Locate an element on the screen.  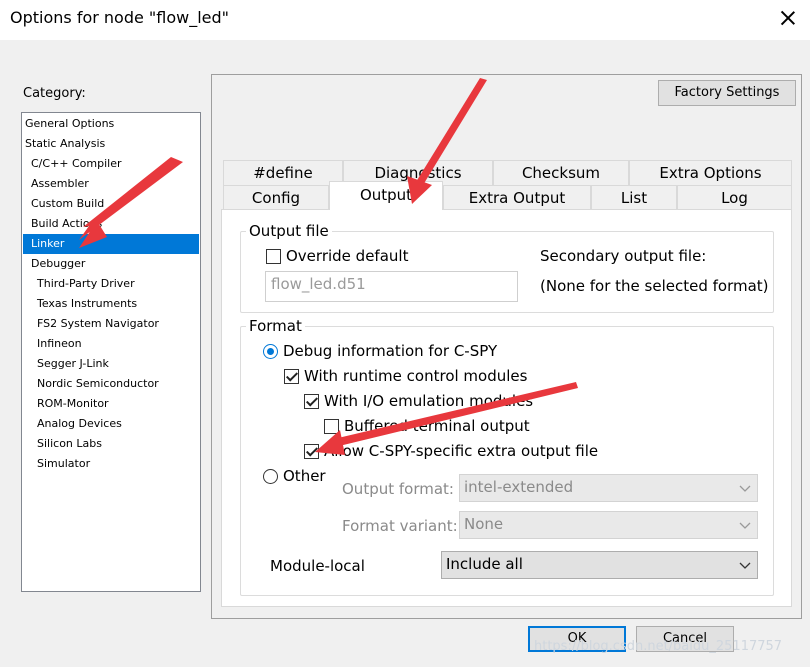
window-title: Options for node "flow_led" is located at coordinates (120, 17).